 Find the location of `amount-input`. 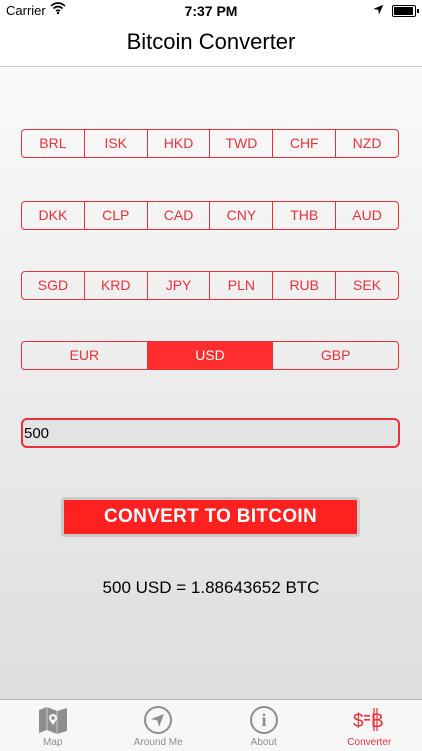

amount-input is located at coordinates (210, 433).